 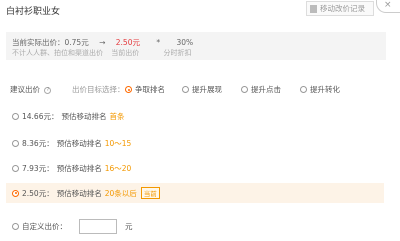 I want to click on custom-bid-unit: 元, so click(x=129, y=226).